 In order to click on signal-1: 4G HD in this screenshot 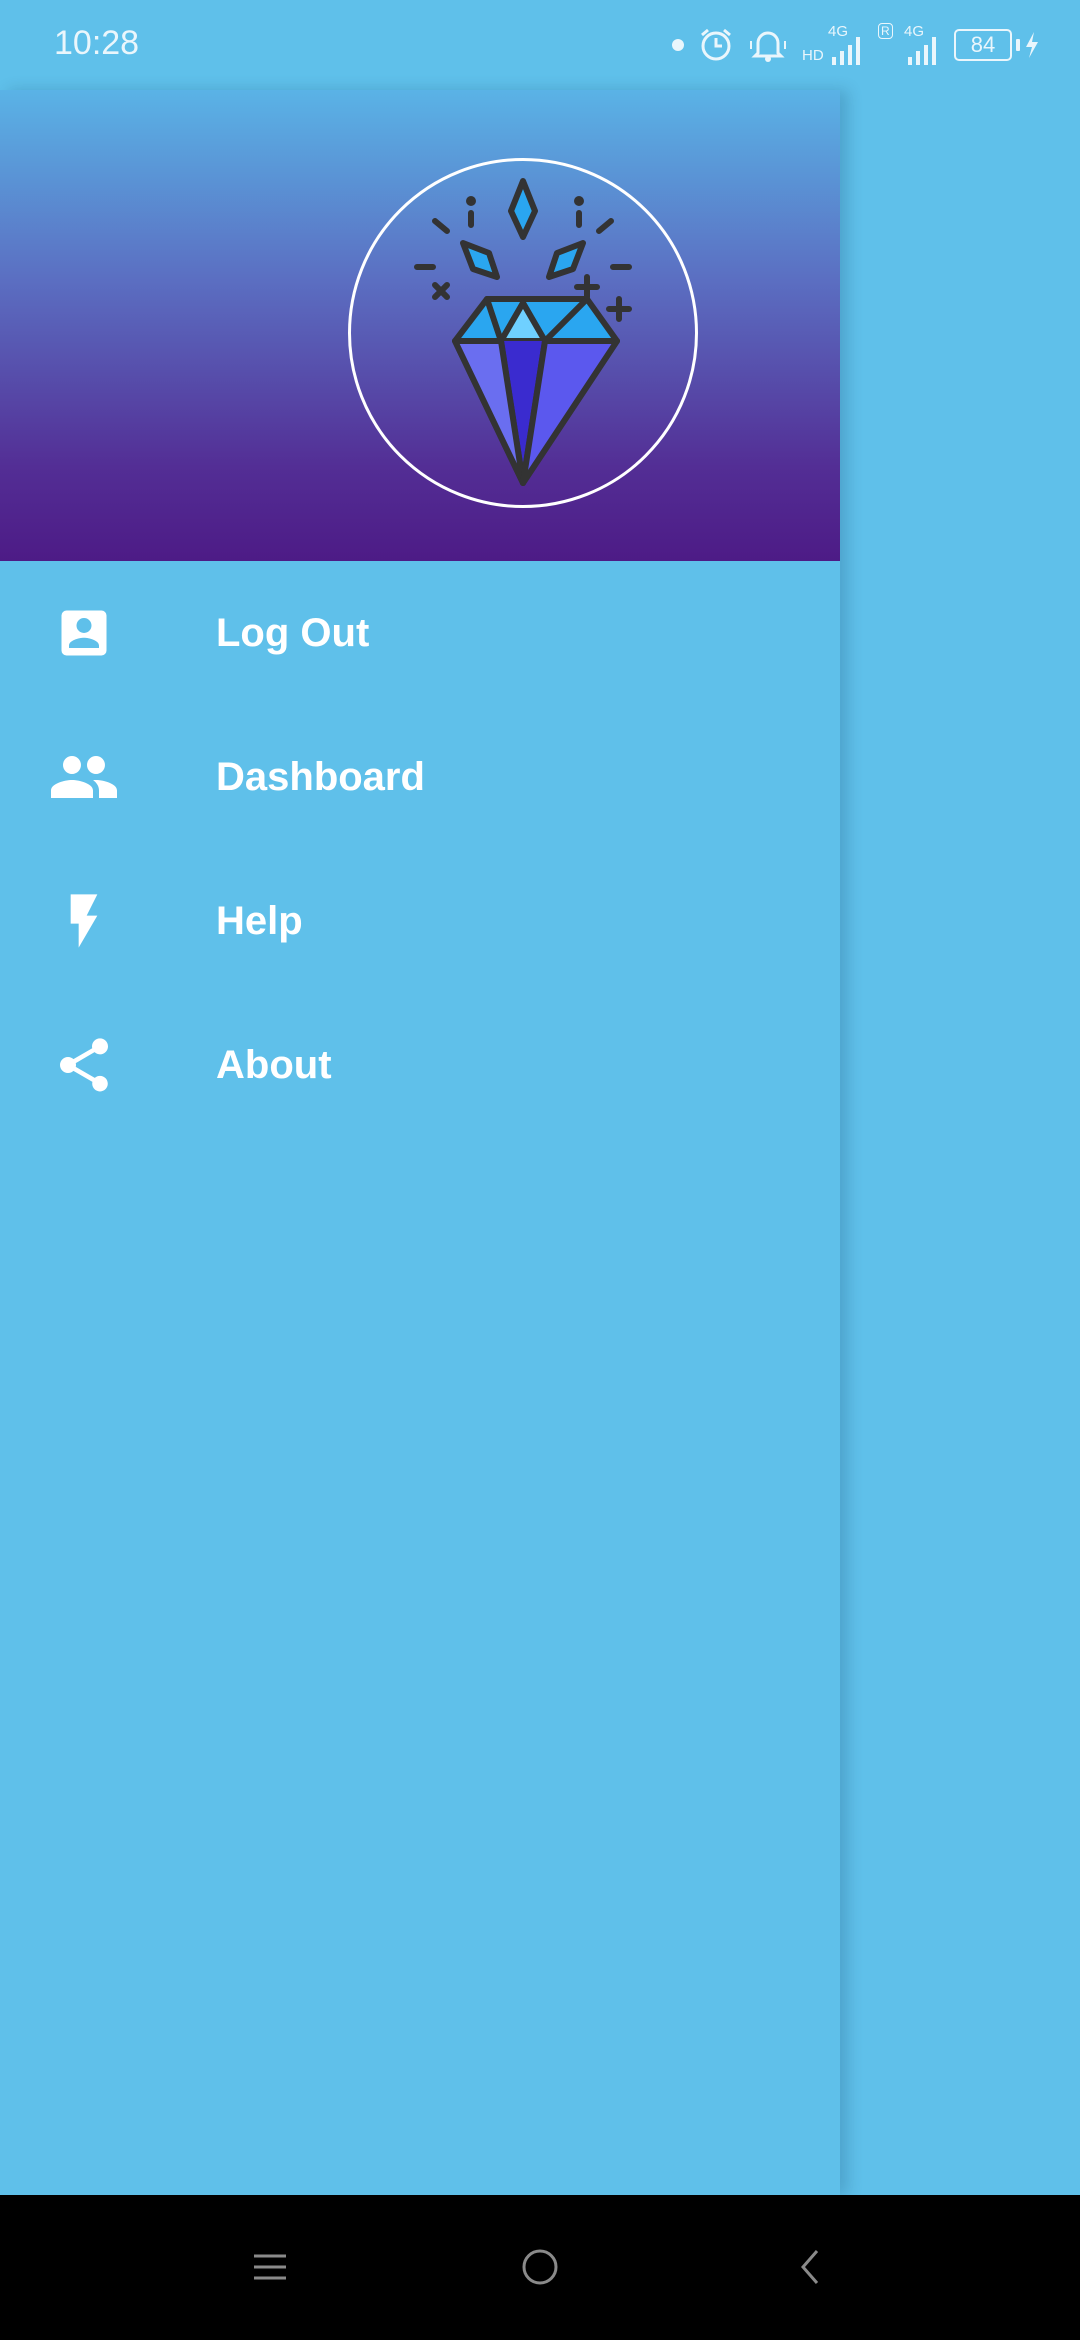, I will do `click(833, 45)`.